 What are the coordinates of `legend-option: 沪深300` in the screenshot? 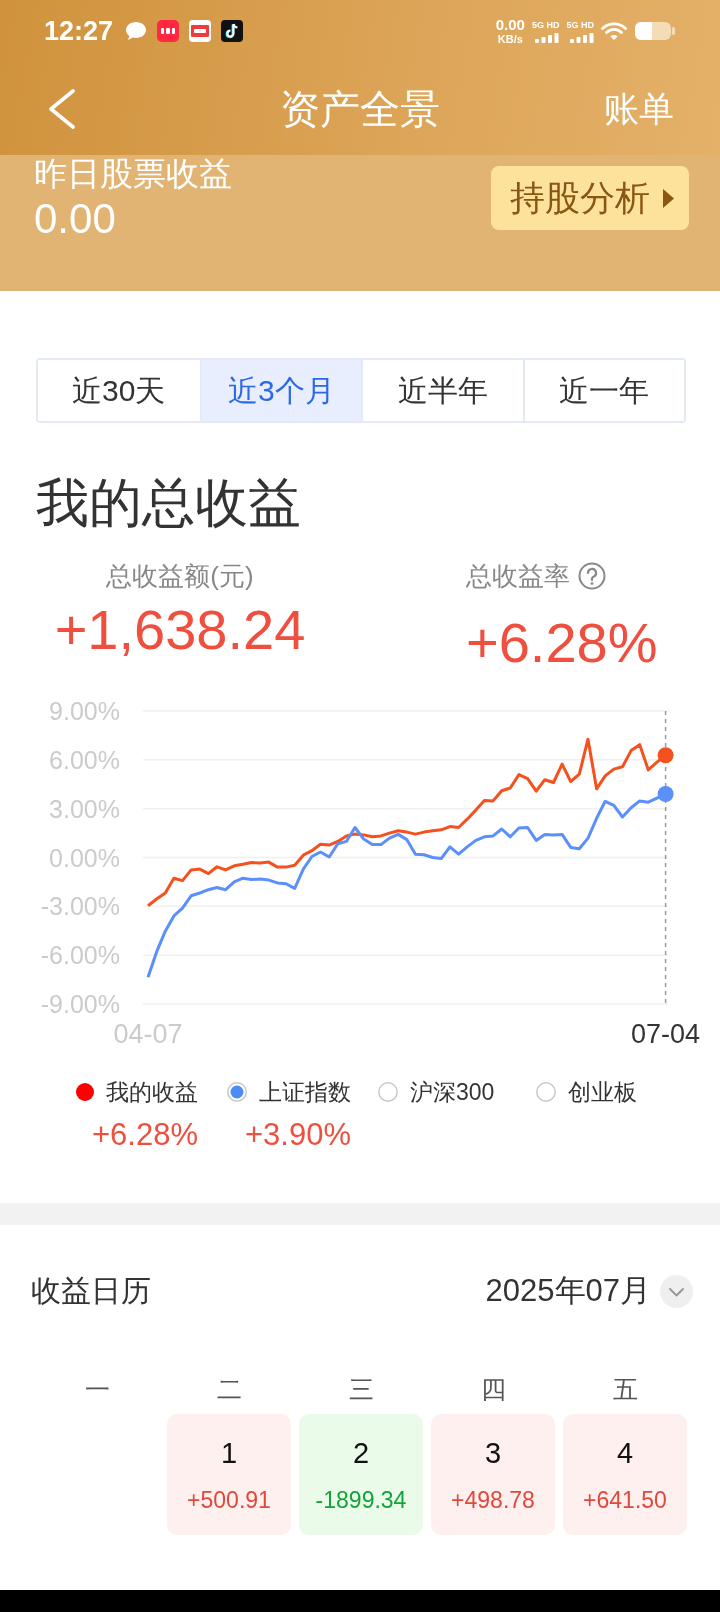 It's located at (436, 1092).